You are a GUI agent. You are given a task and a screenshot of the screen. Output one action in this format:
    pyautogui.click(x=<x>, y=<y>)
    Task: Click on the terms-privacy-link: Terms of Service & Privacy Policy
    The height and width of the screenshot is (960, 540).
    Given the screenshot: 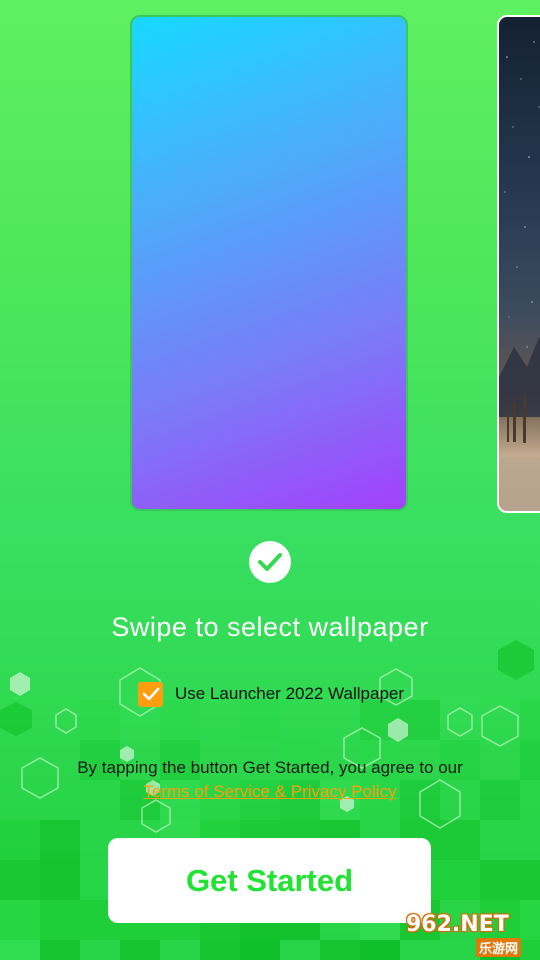 What is the action you would take?
    pyautogui.click(x=270, y=792)
    